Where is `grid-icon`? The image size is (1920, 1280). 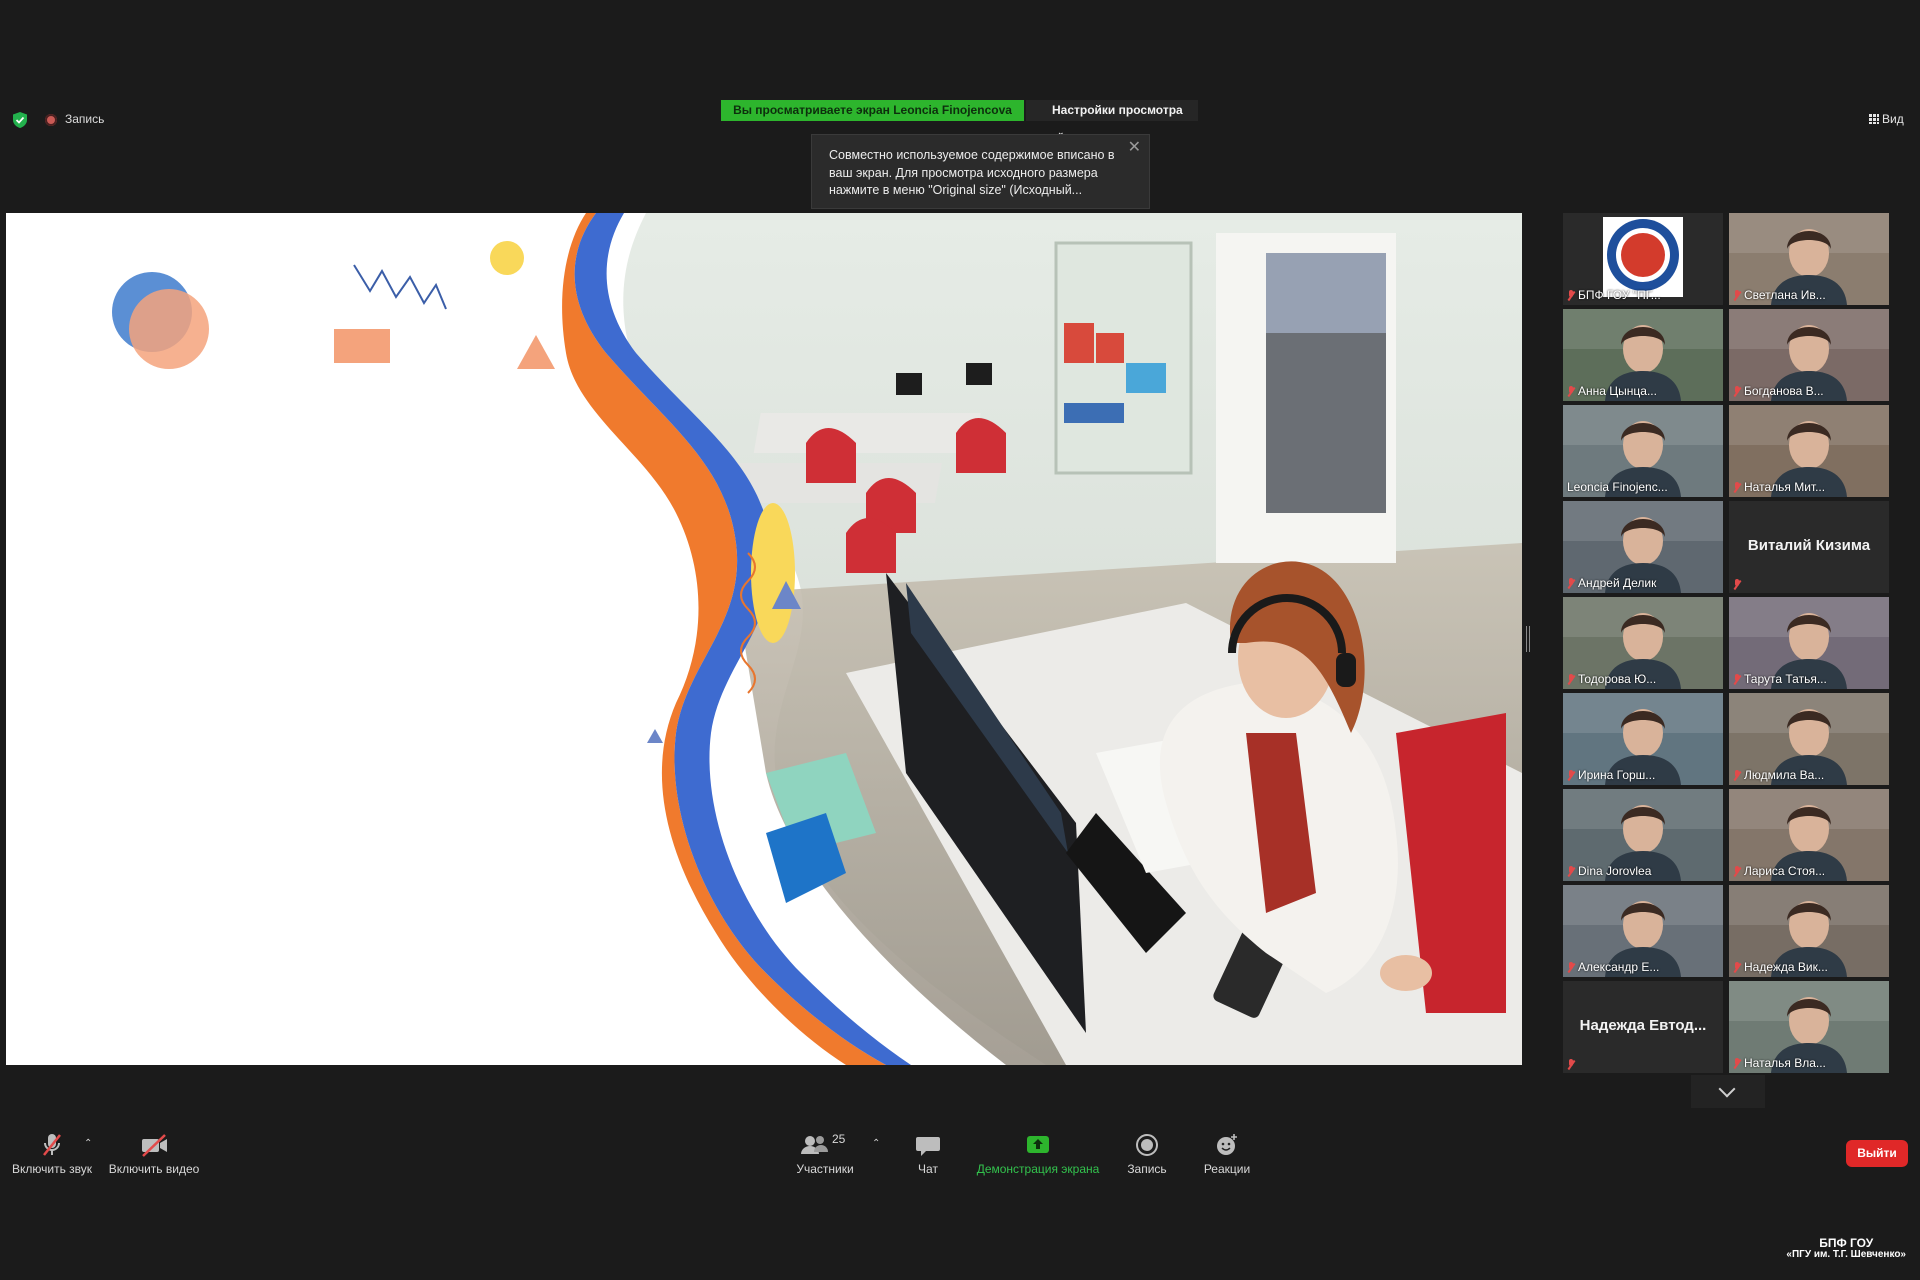
grid-icon is located at coordinates (1874, 119).